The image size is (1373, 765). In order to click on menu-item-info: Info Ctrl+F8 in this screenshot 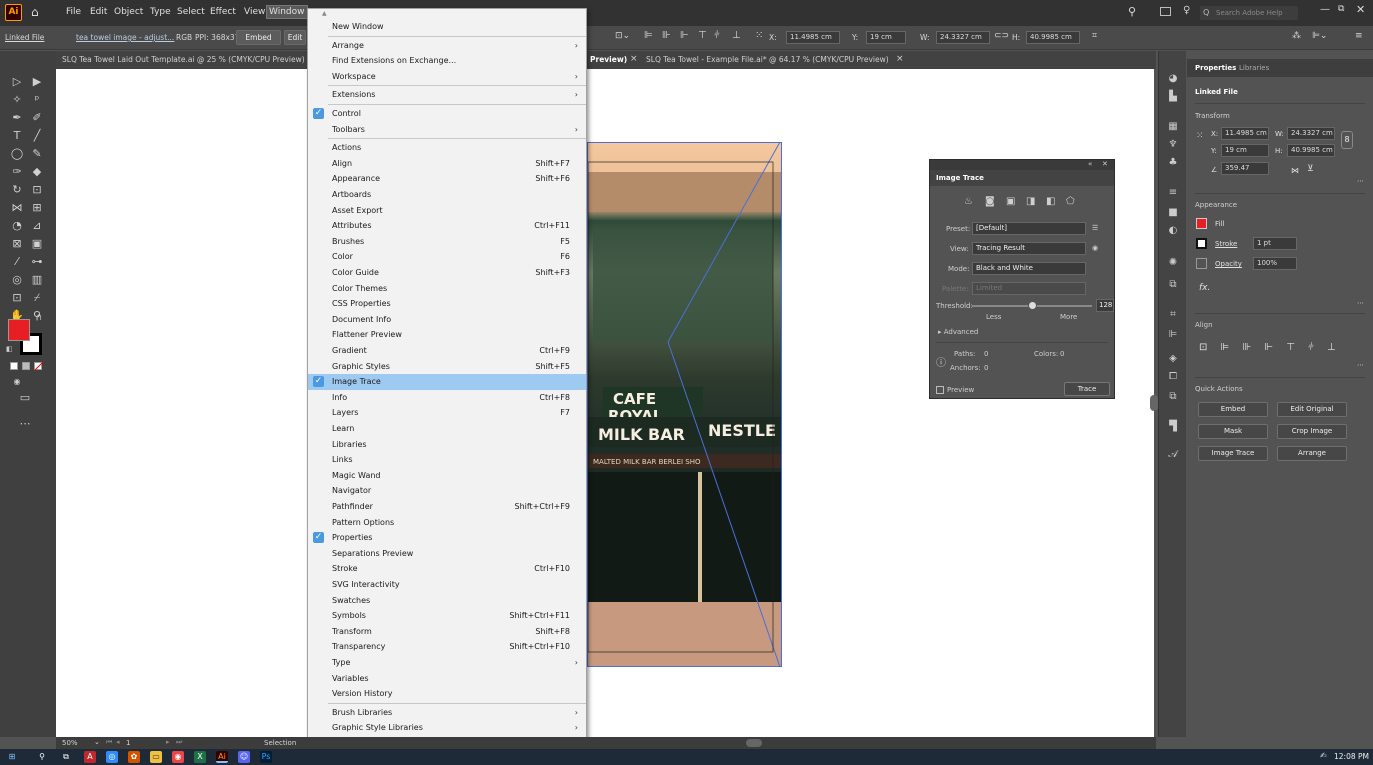, I will do `click(447, 398)`.